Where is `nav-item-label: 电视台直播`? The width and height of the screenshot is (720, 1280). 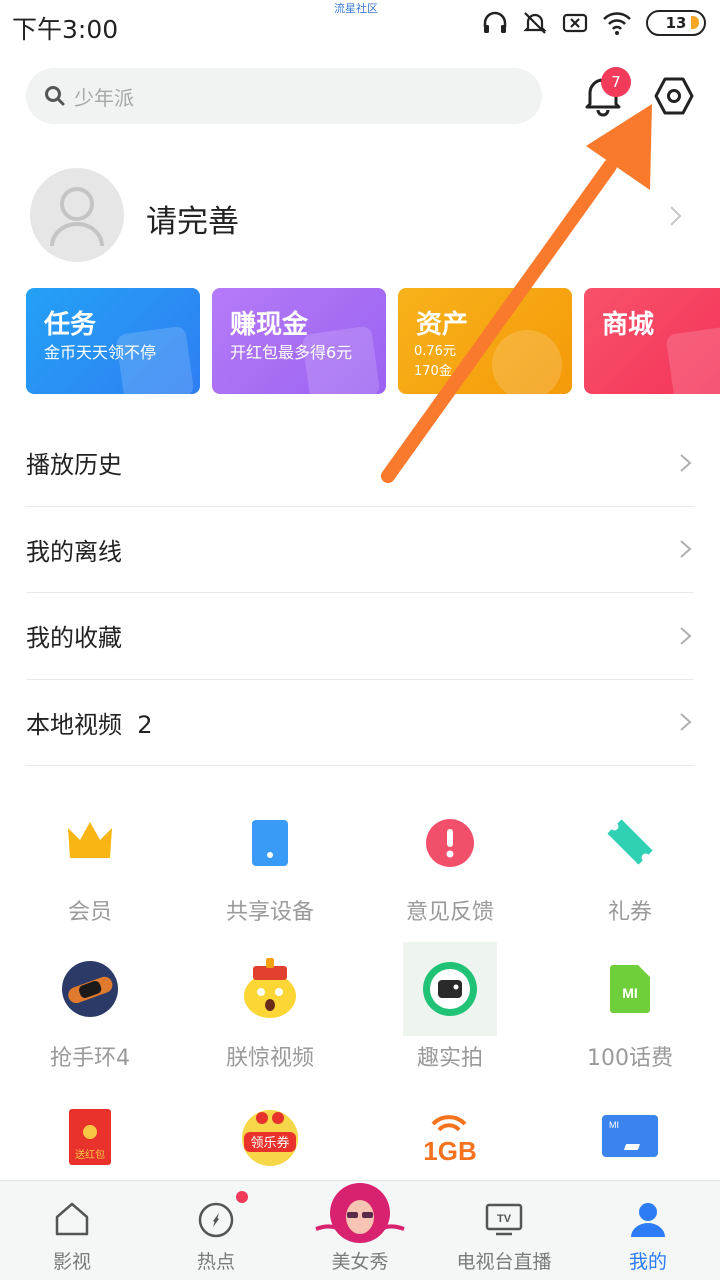 nav-item-label: 电视台直播 is located at coordinates (504, 1262).